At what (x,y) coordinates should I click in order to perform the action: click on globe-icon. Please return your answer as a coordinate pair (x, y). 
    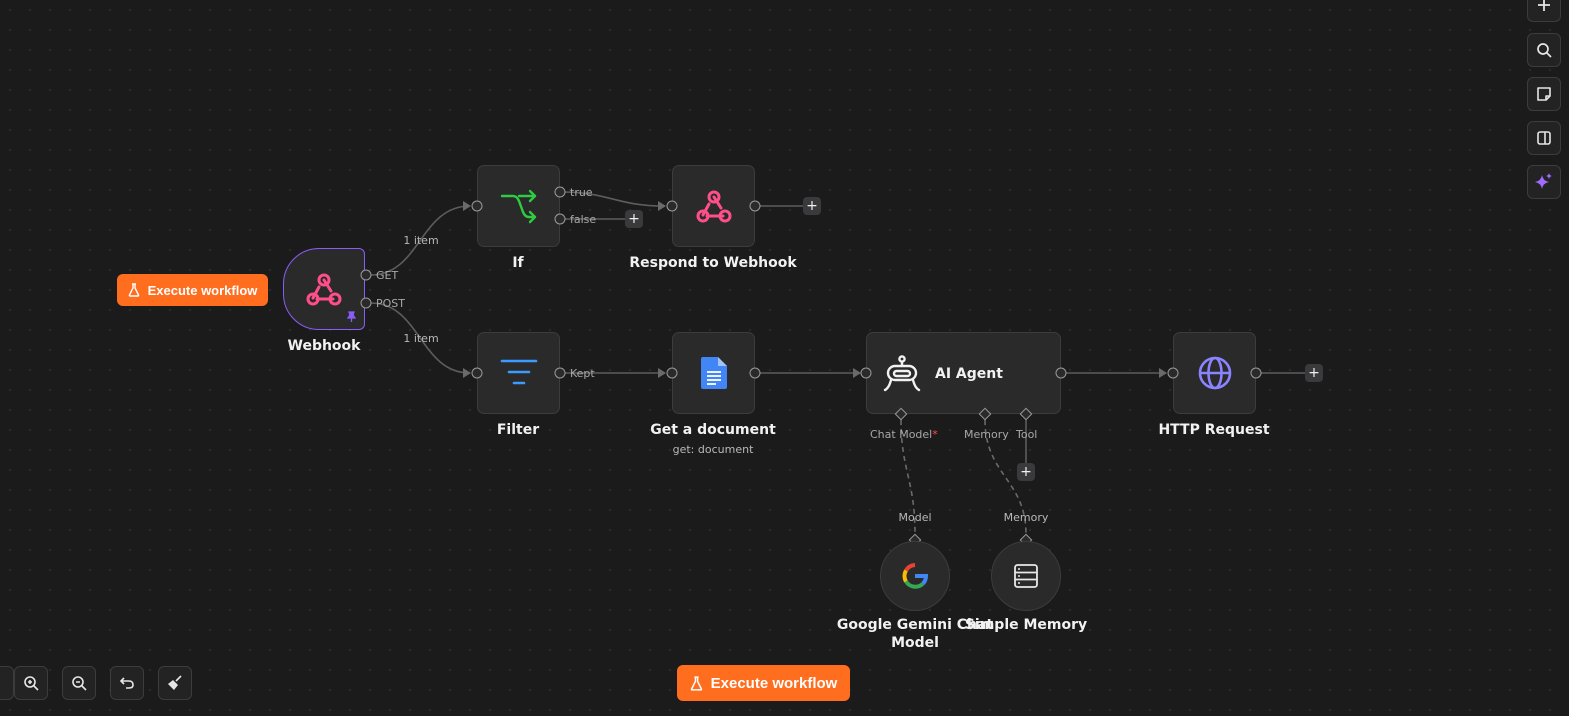
    Looking at the image, I should click on (1214, 373).